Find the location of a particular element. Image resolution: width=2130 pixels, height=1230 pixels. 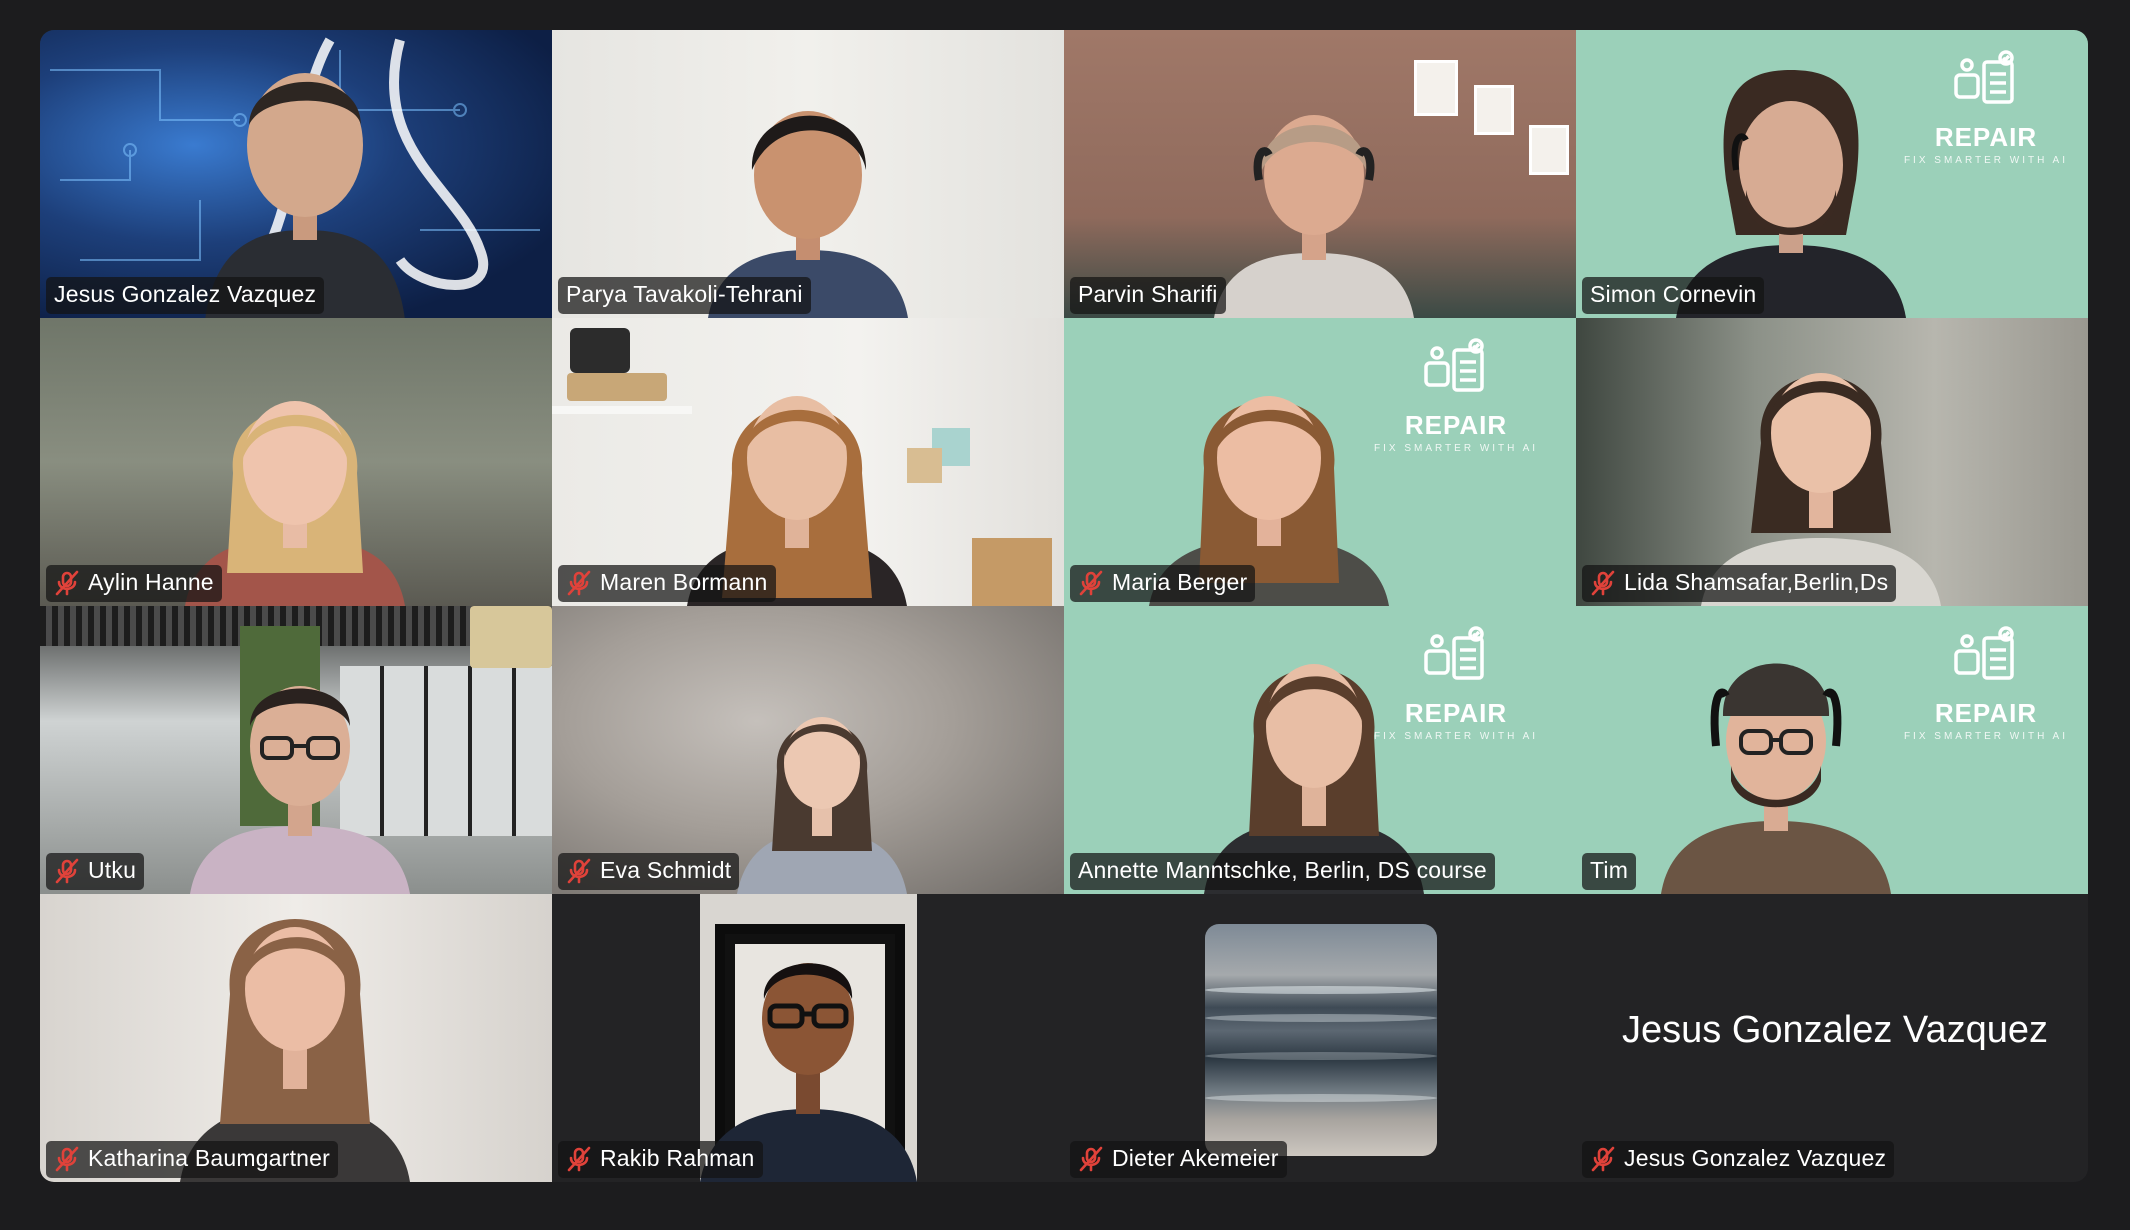

name-label: Tim is located at coordinates (1609, 871).